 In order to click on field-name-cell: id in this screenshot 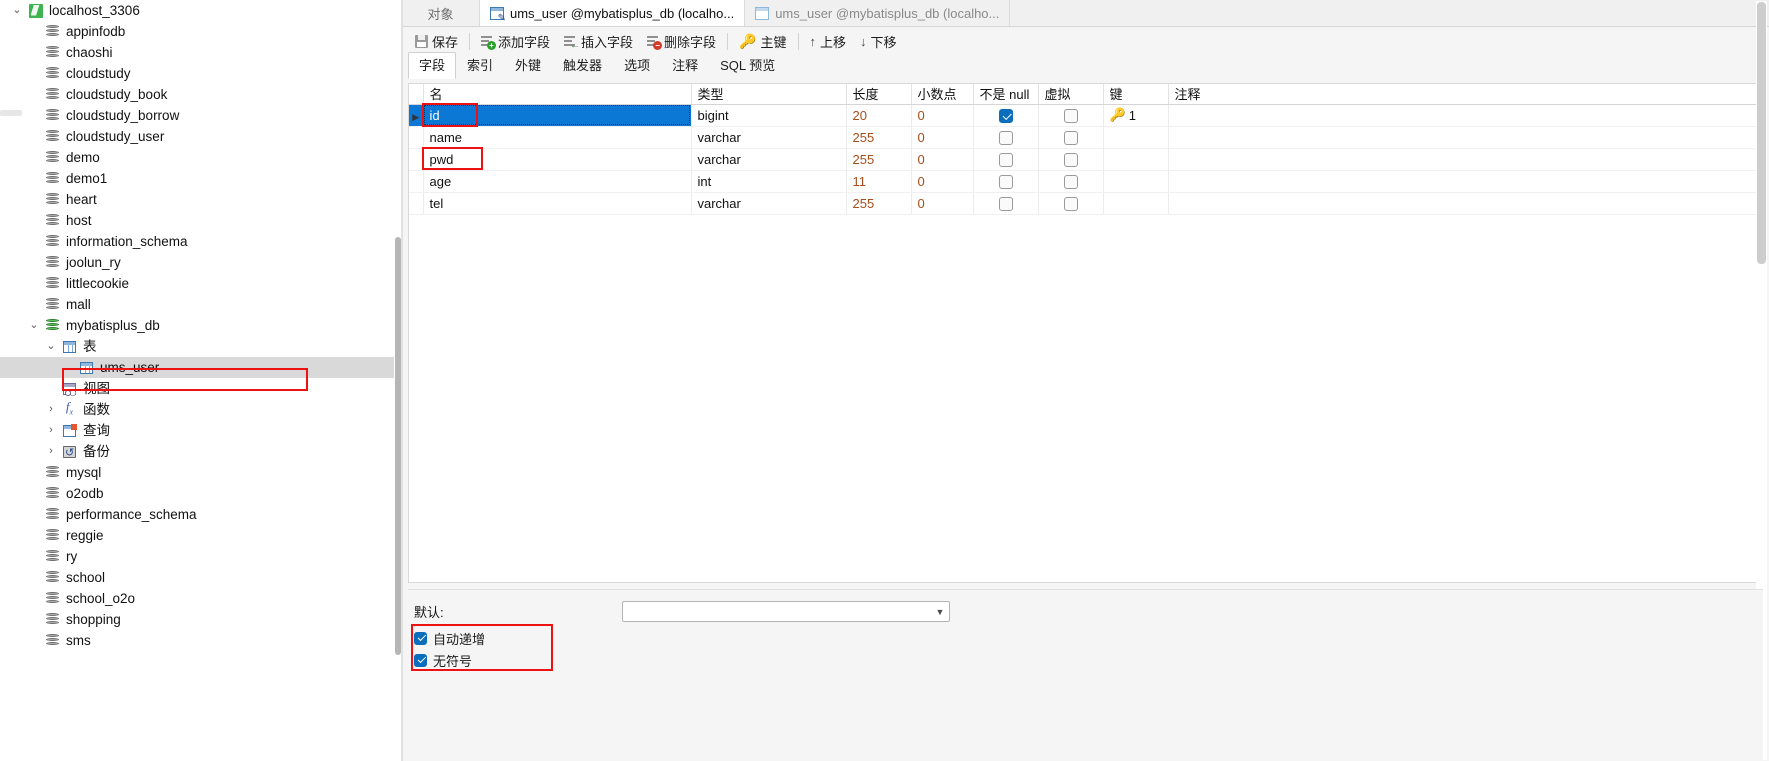, I will do `click(557, 115)`.